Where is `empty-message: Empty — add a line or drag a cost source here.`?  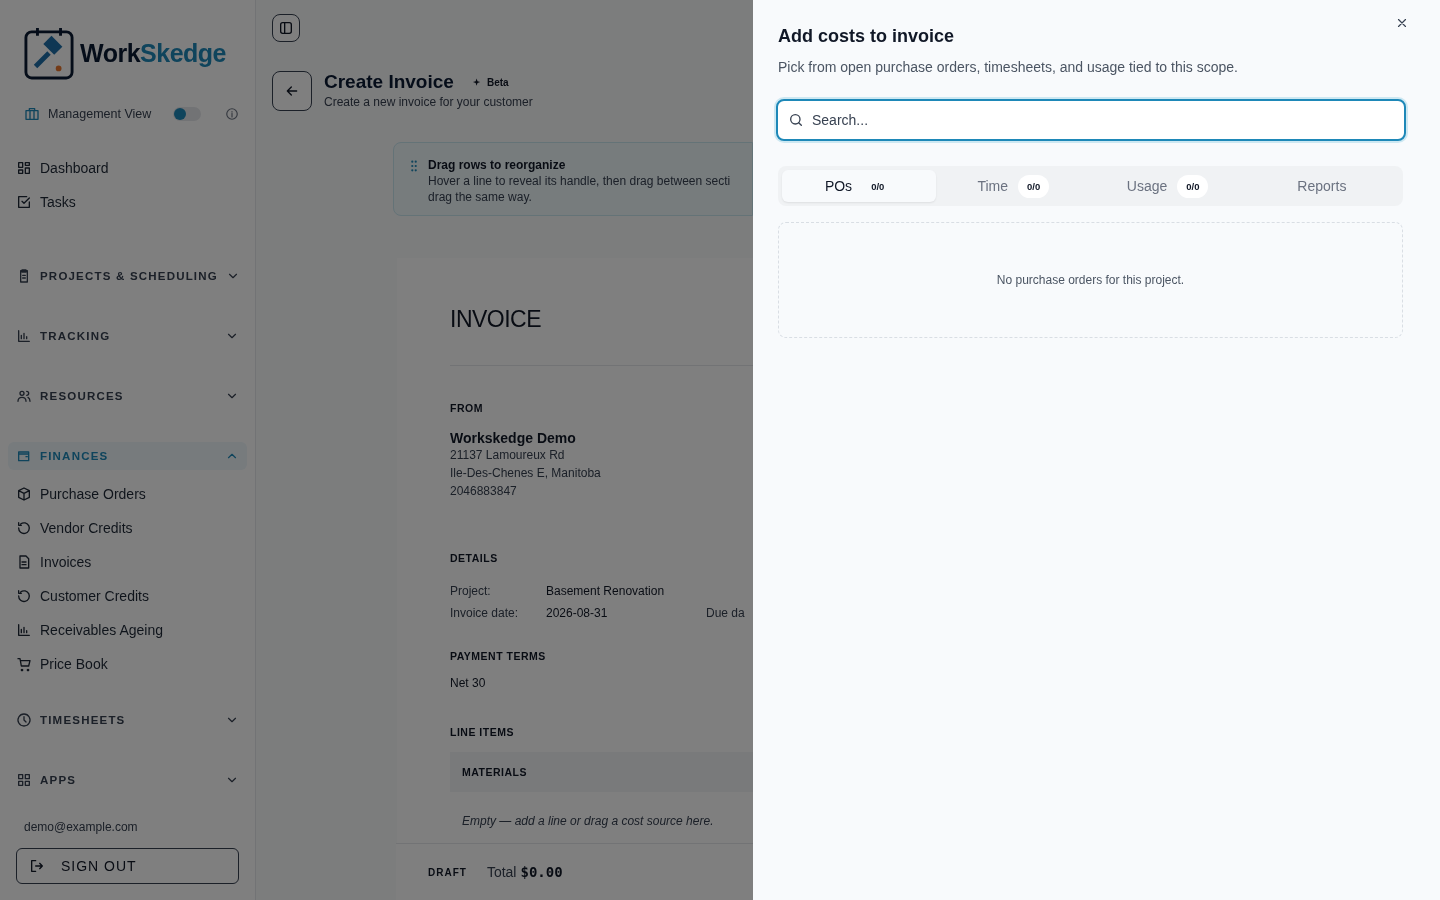
empty-message: Empty — add a line or drag a cost source here. is located at coordinates (588, 821).